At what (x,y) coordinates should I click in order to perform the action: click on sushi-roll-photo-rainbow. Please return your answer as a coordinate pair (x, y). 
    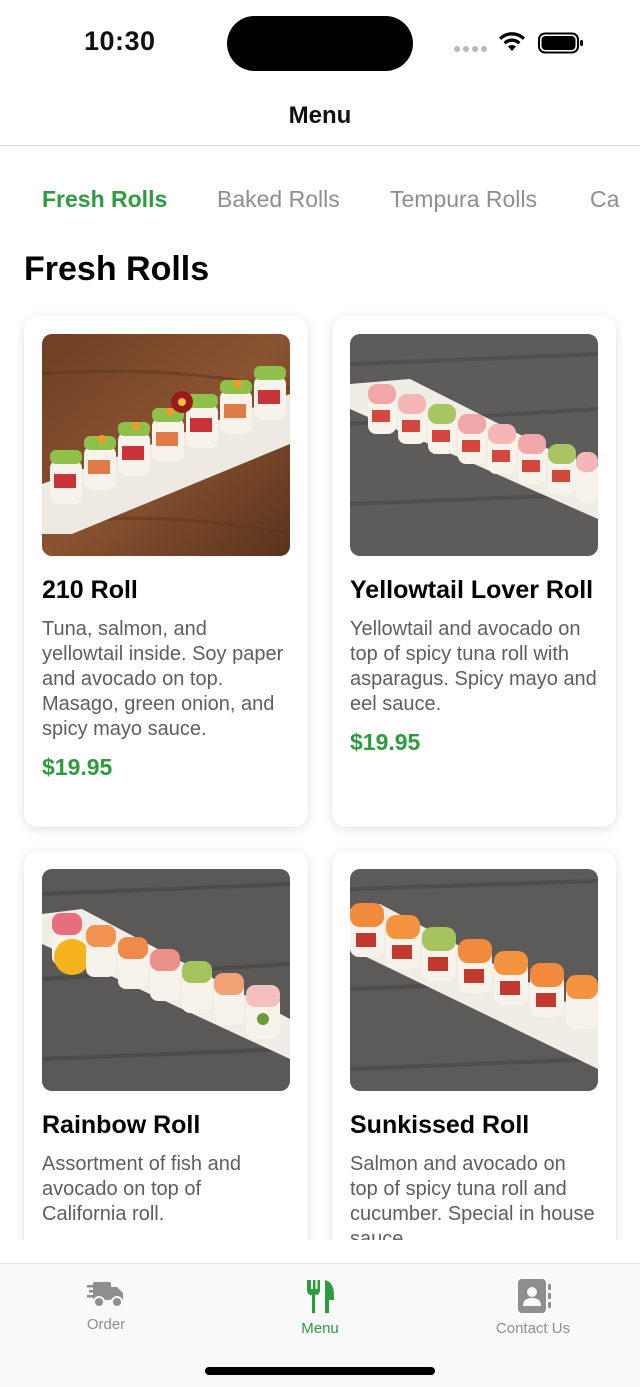
    Looking at the image, I should click on (166, 980).